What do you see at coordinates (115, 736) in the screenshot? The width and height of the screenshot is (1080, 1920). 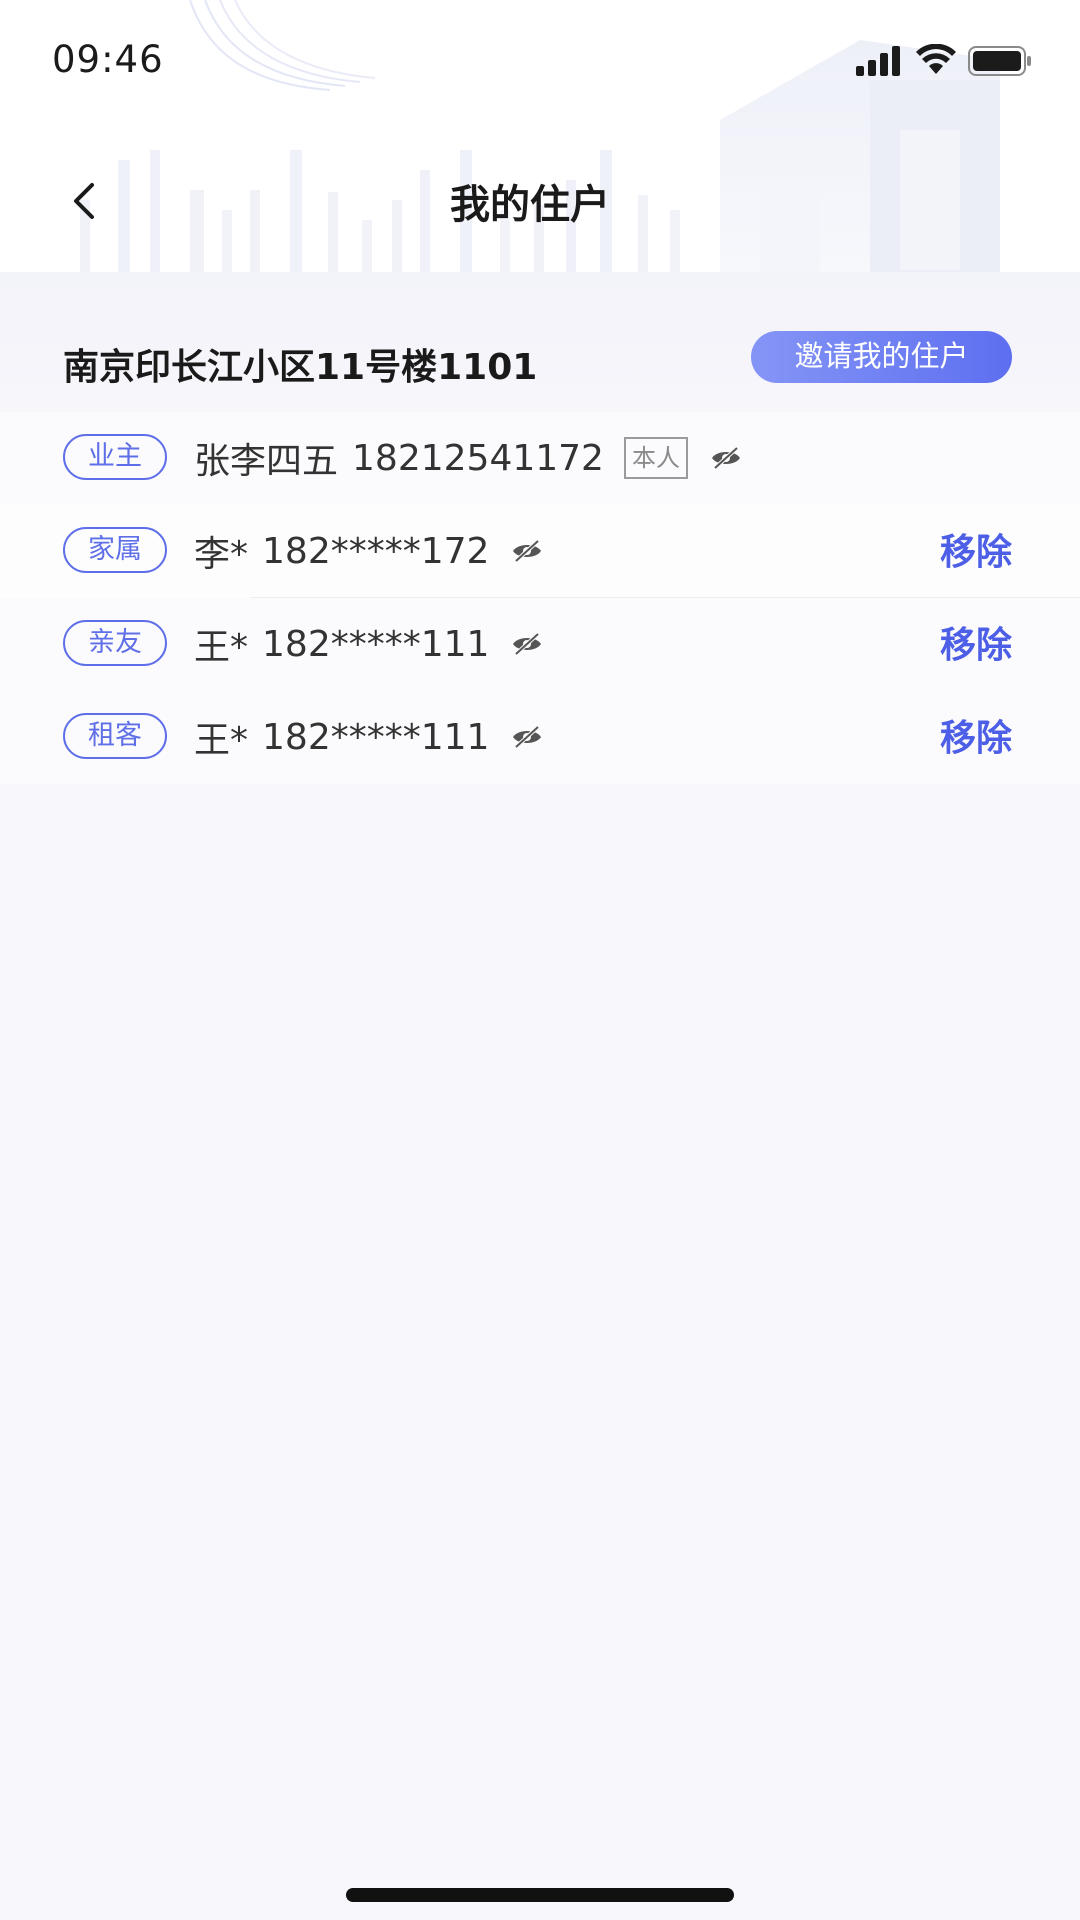 I see `role-tag: 租客` at bounding box center [115, 736].